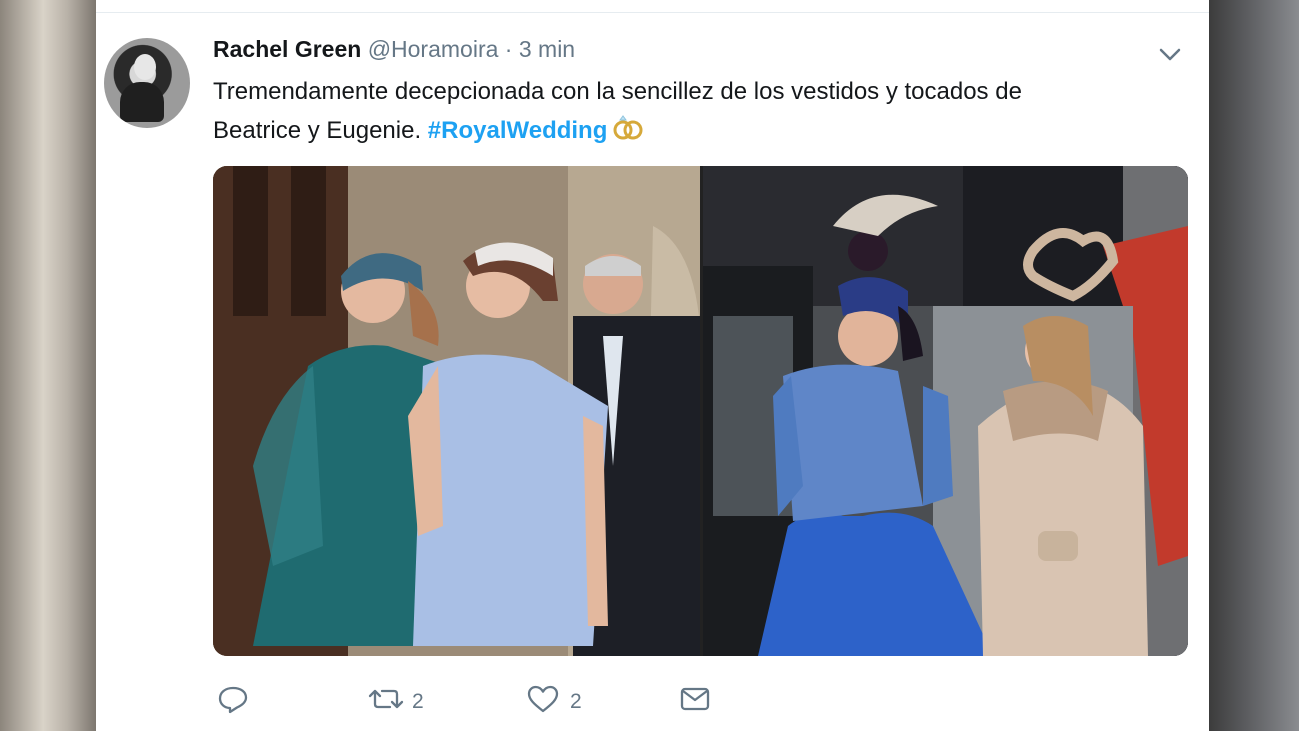  Describe the element at coordinates (693, 132) in the screenshot. I see `tweet-text-line-2: Beatrice y Eugenie. #RoyalWedding` at that location.